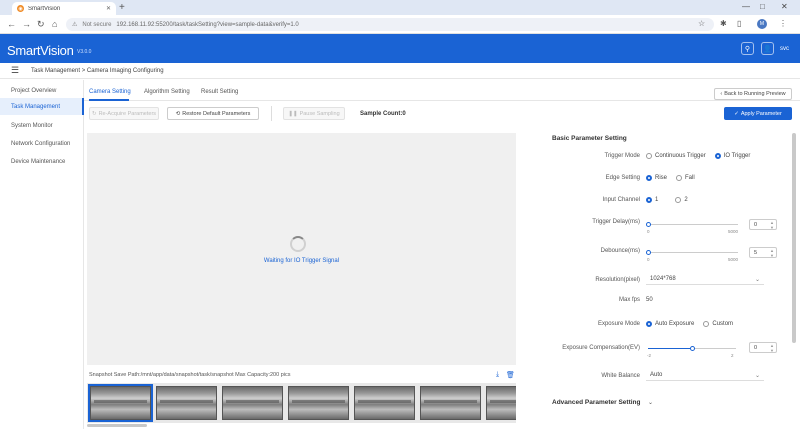  I want to click on extensions-icon: ✱, so click(723, 24).